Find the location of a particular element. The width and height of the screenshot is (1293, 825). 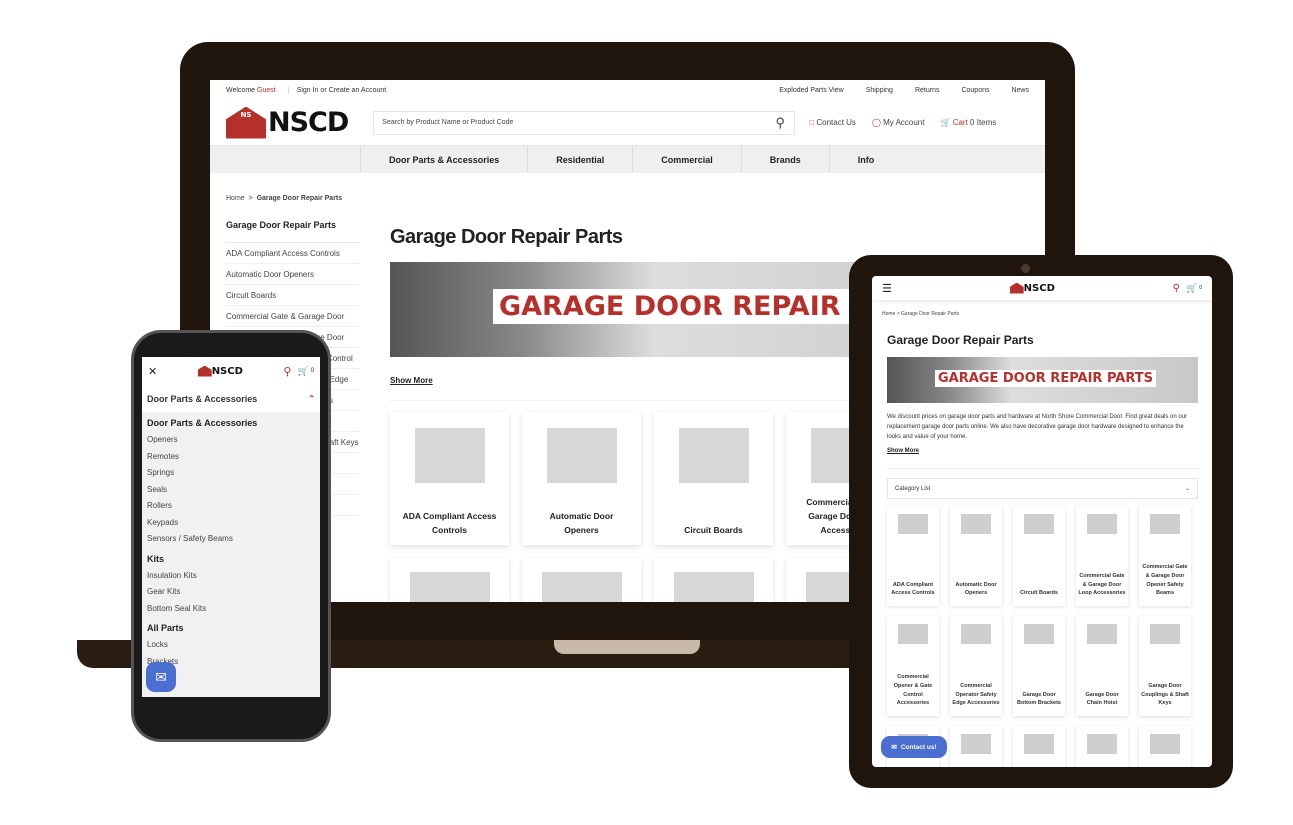

category-card: Garage Door Locks is located at coordinates (1039, 746).